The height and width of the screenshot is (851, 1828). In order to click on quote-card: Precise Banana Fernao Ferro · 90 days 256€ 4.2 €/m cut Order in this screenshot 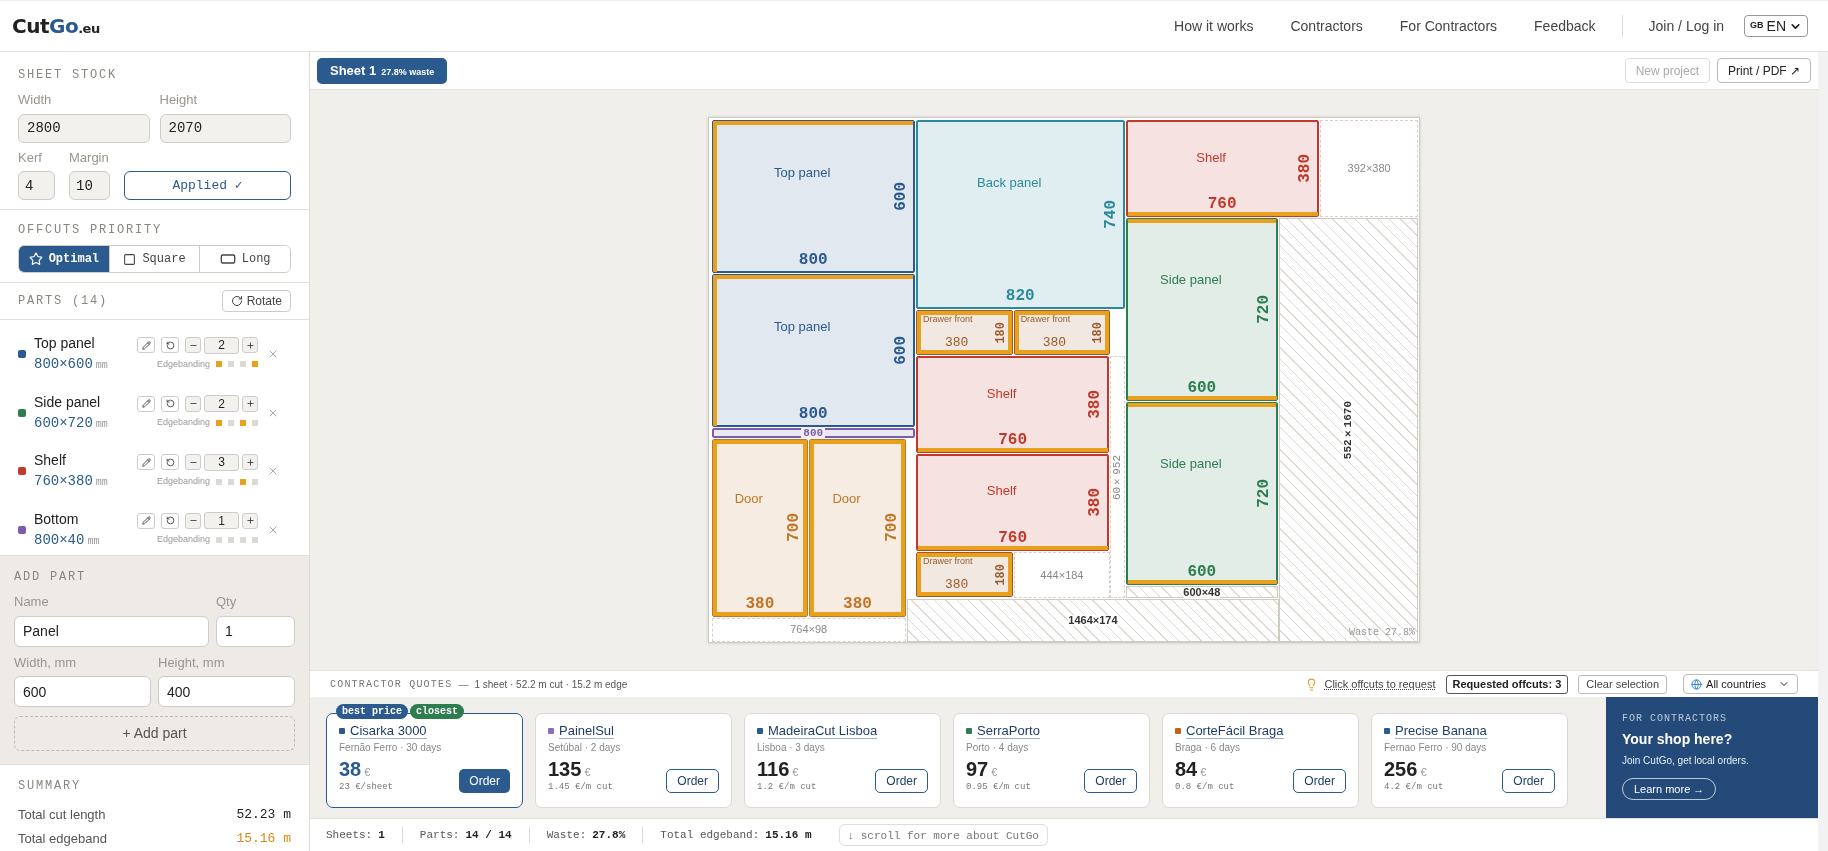, I will do `click(1469, 760)`.